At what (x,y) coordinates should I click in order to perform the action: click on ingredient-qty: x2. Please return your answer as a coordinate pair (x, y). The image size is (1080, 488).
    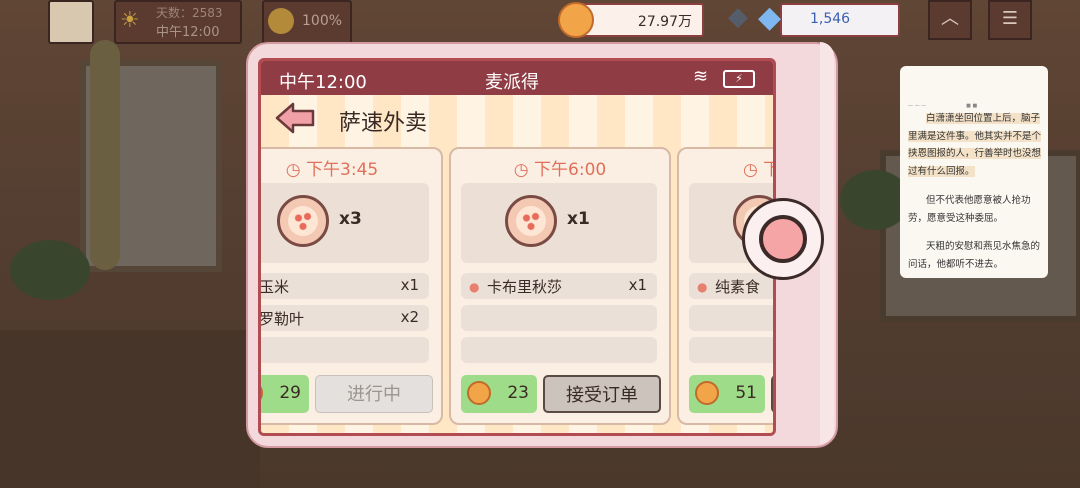
    Looking at the image, I should click on (409, 317).